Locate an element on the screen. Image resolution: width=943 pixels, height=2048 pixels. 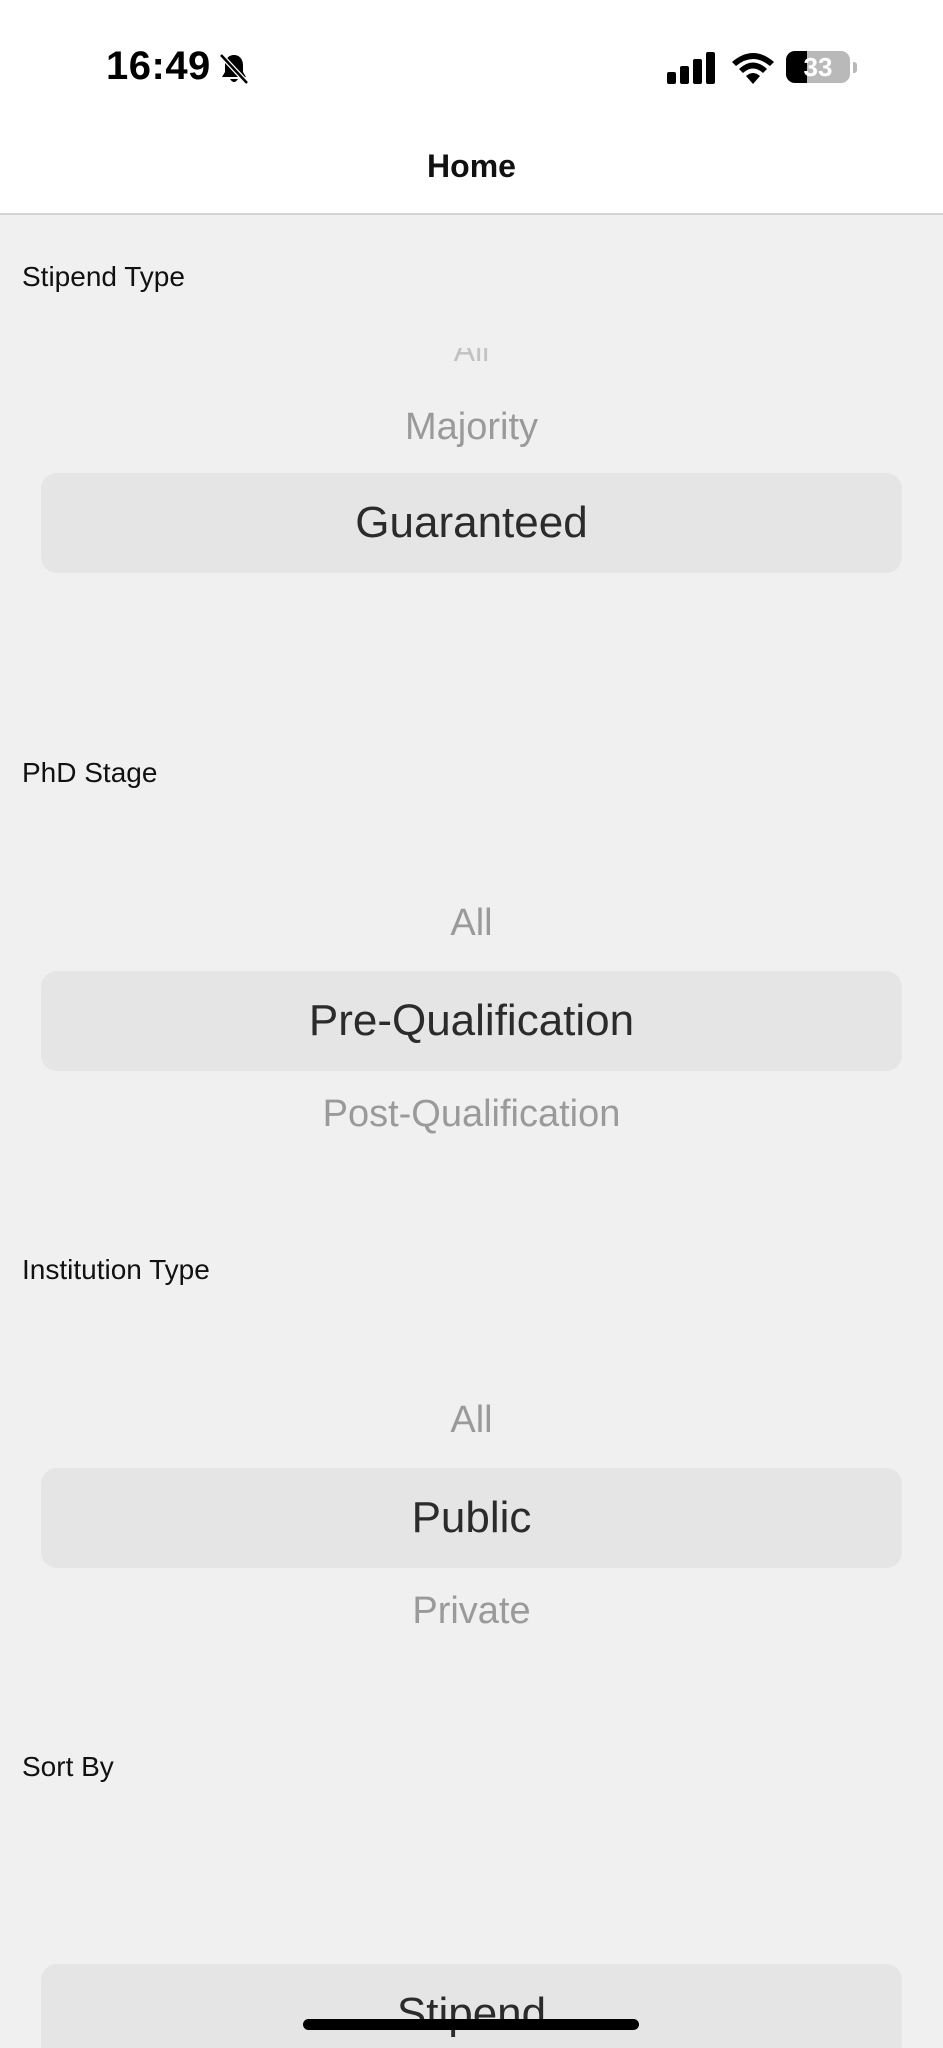
navigation-bar: Home is located at coordinates (471, 167).